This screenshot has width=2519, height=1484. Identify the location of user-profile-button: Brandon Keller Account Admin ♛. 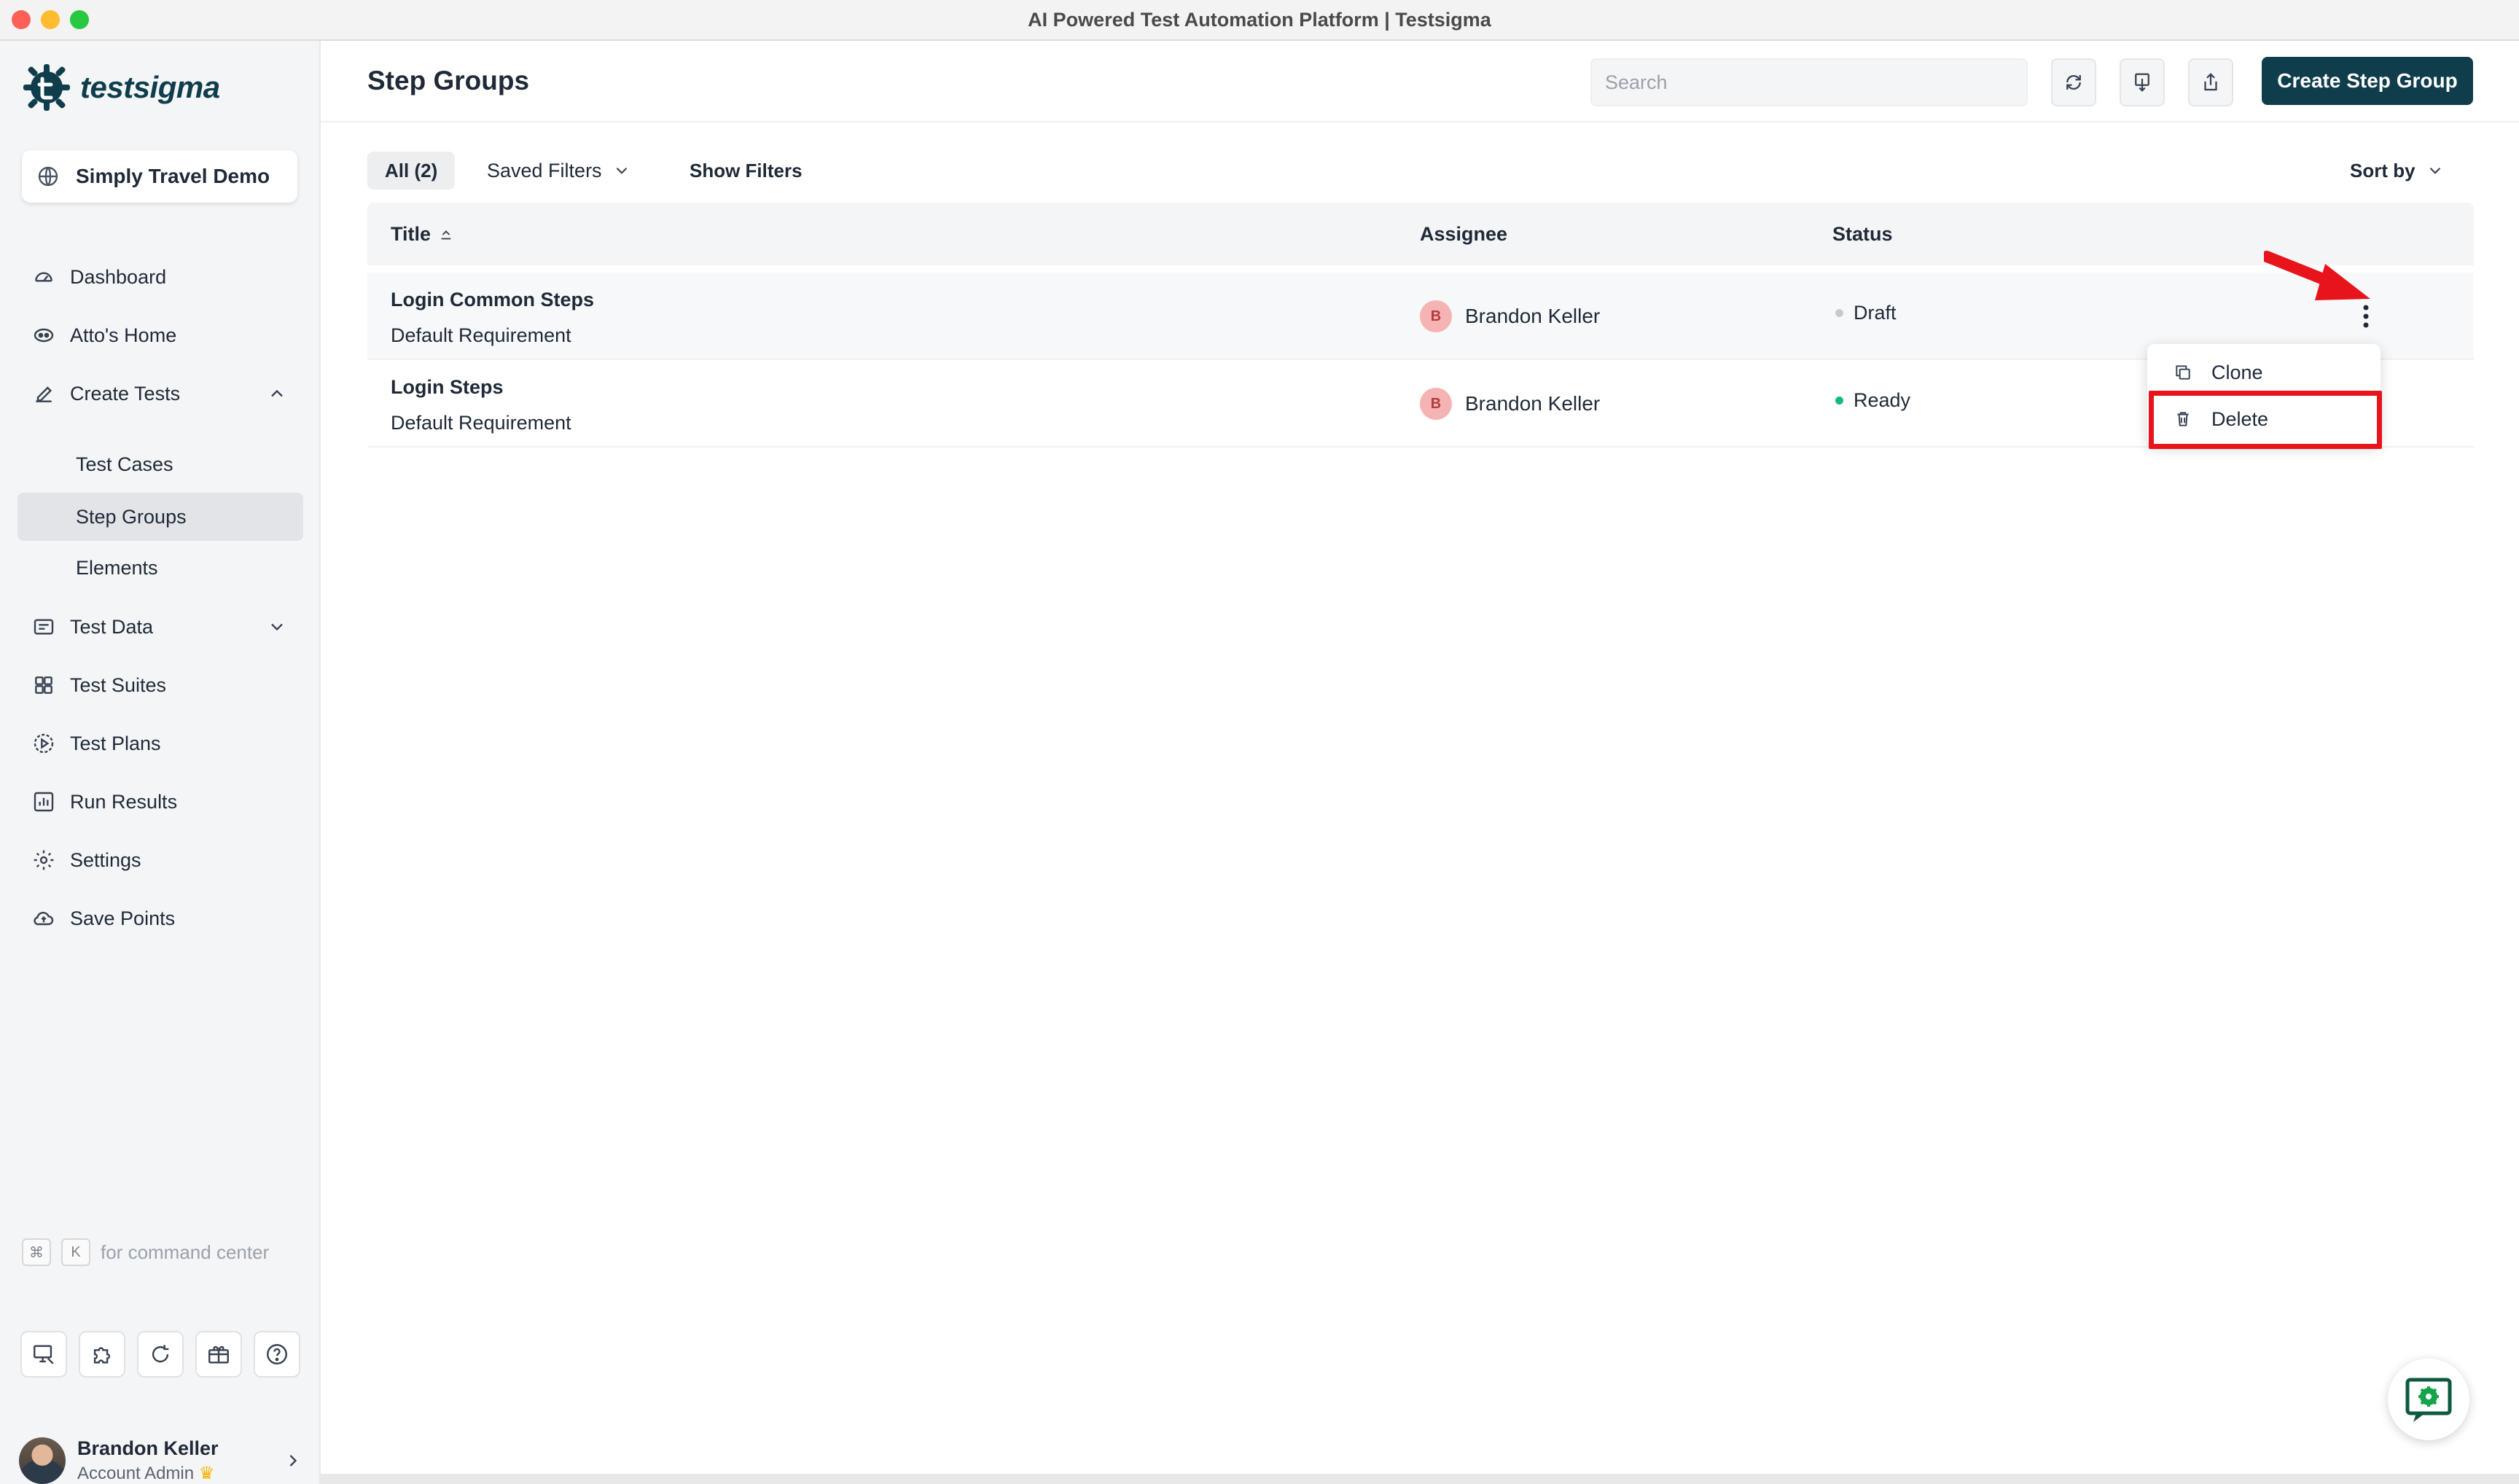
(161, 1458).